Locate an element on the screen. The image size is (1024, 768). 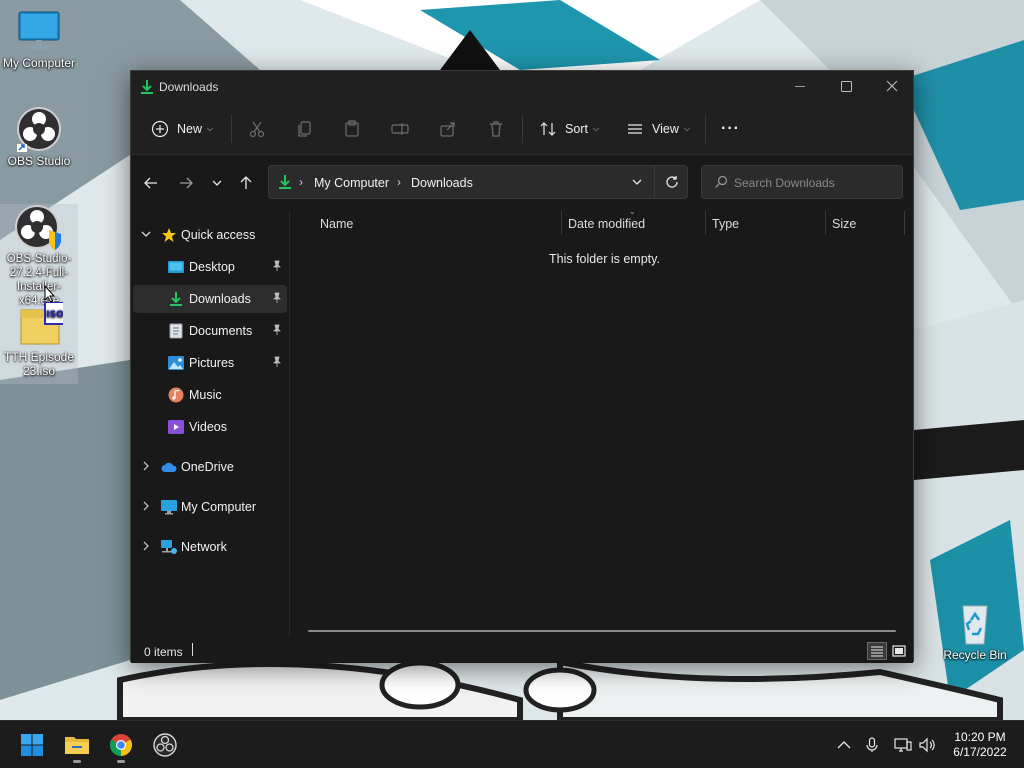
taskbar-file-explorer is located at coordinates (77, 746).